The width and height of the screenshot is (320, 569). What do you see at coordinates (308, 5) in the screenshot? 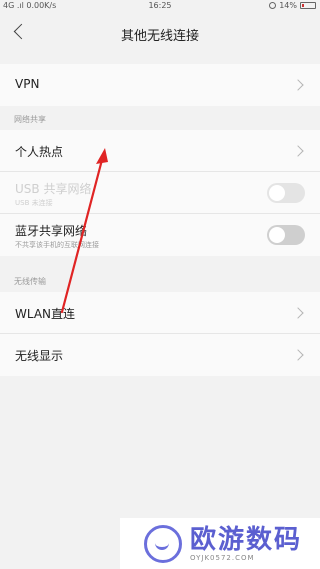
I see `battery-icon` at bounding box center [308, 5].